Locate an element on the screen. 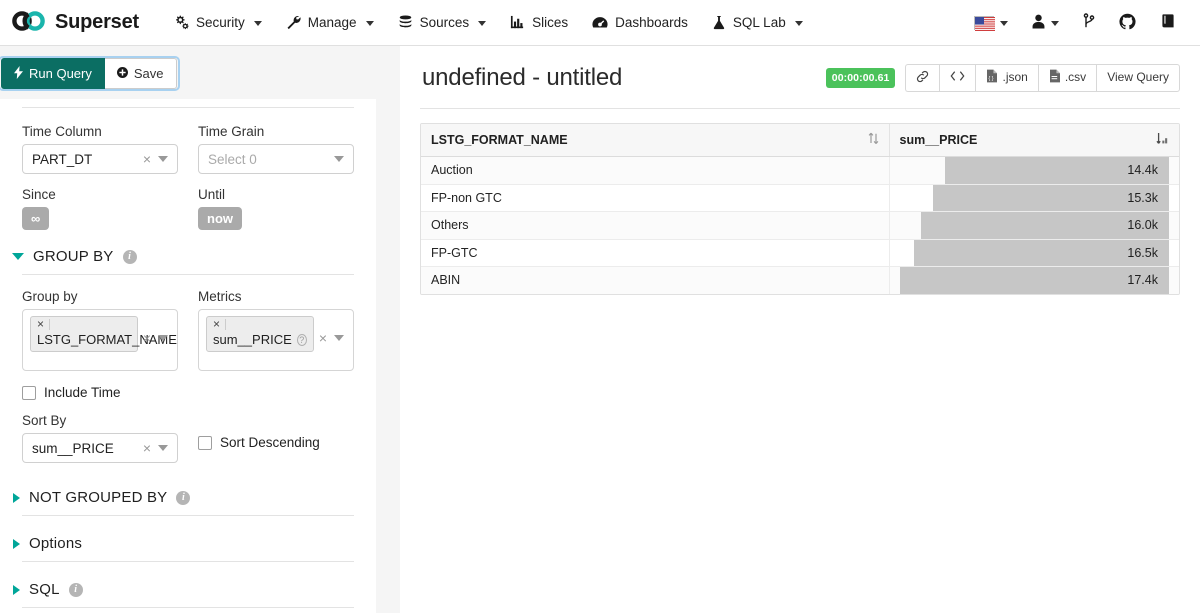 This screenshot has height=613, width=1200. since-value-badge: ∞ is located at coordinates (36, 218).